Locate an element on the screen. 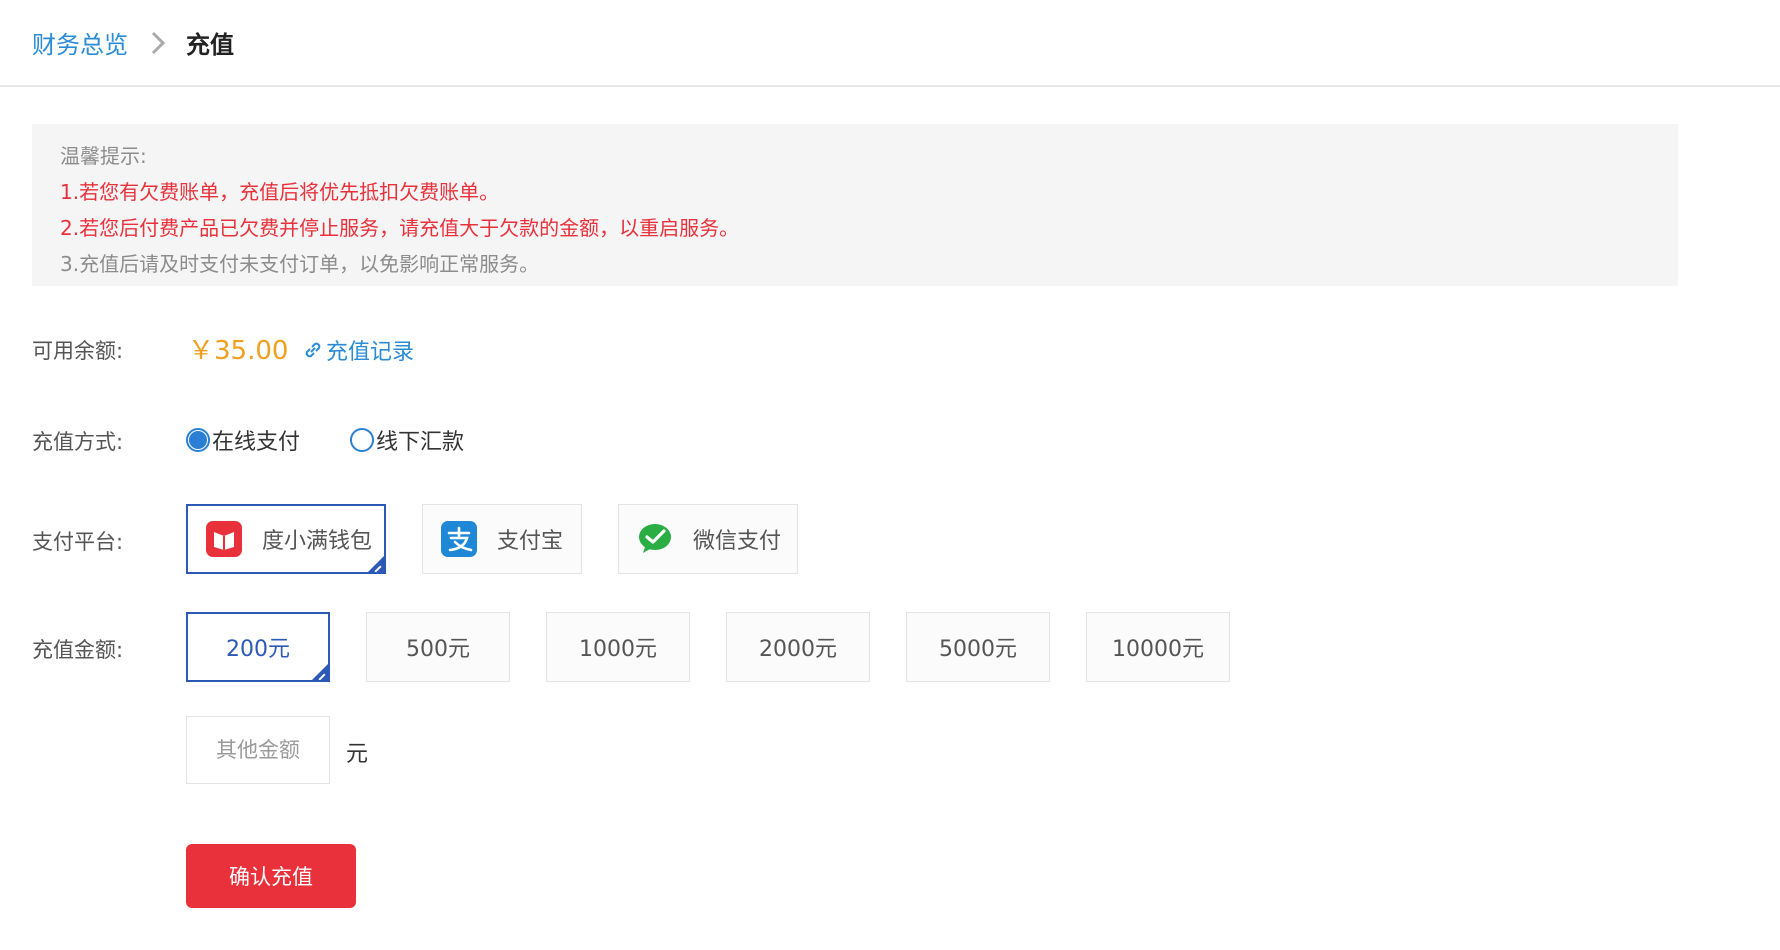 The image size is (1780, 950). amount-option-200: 200元 is located at coordinates (258, 647).